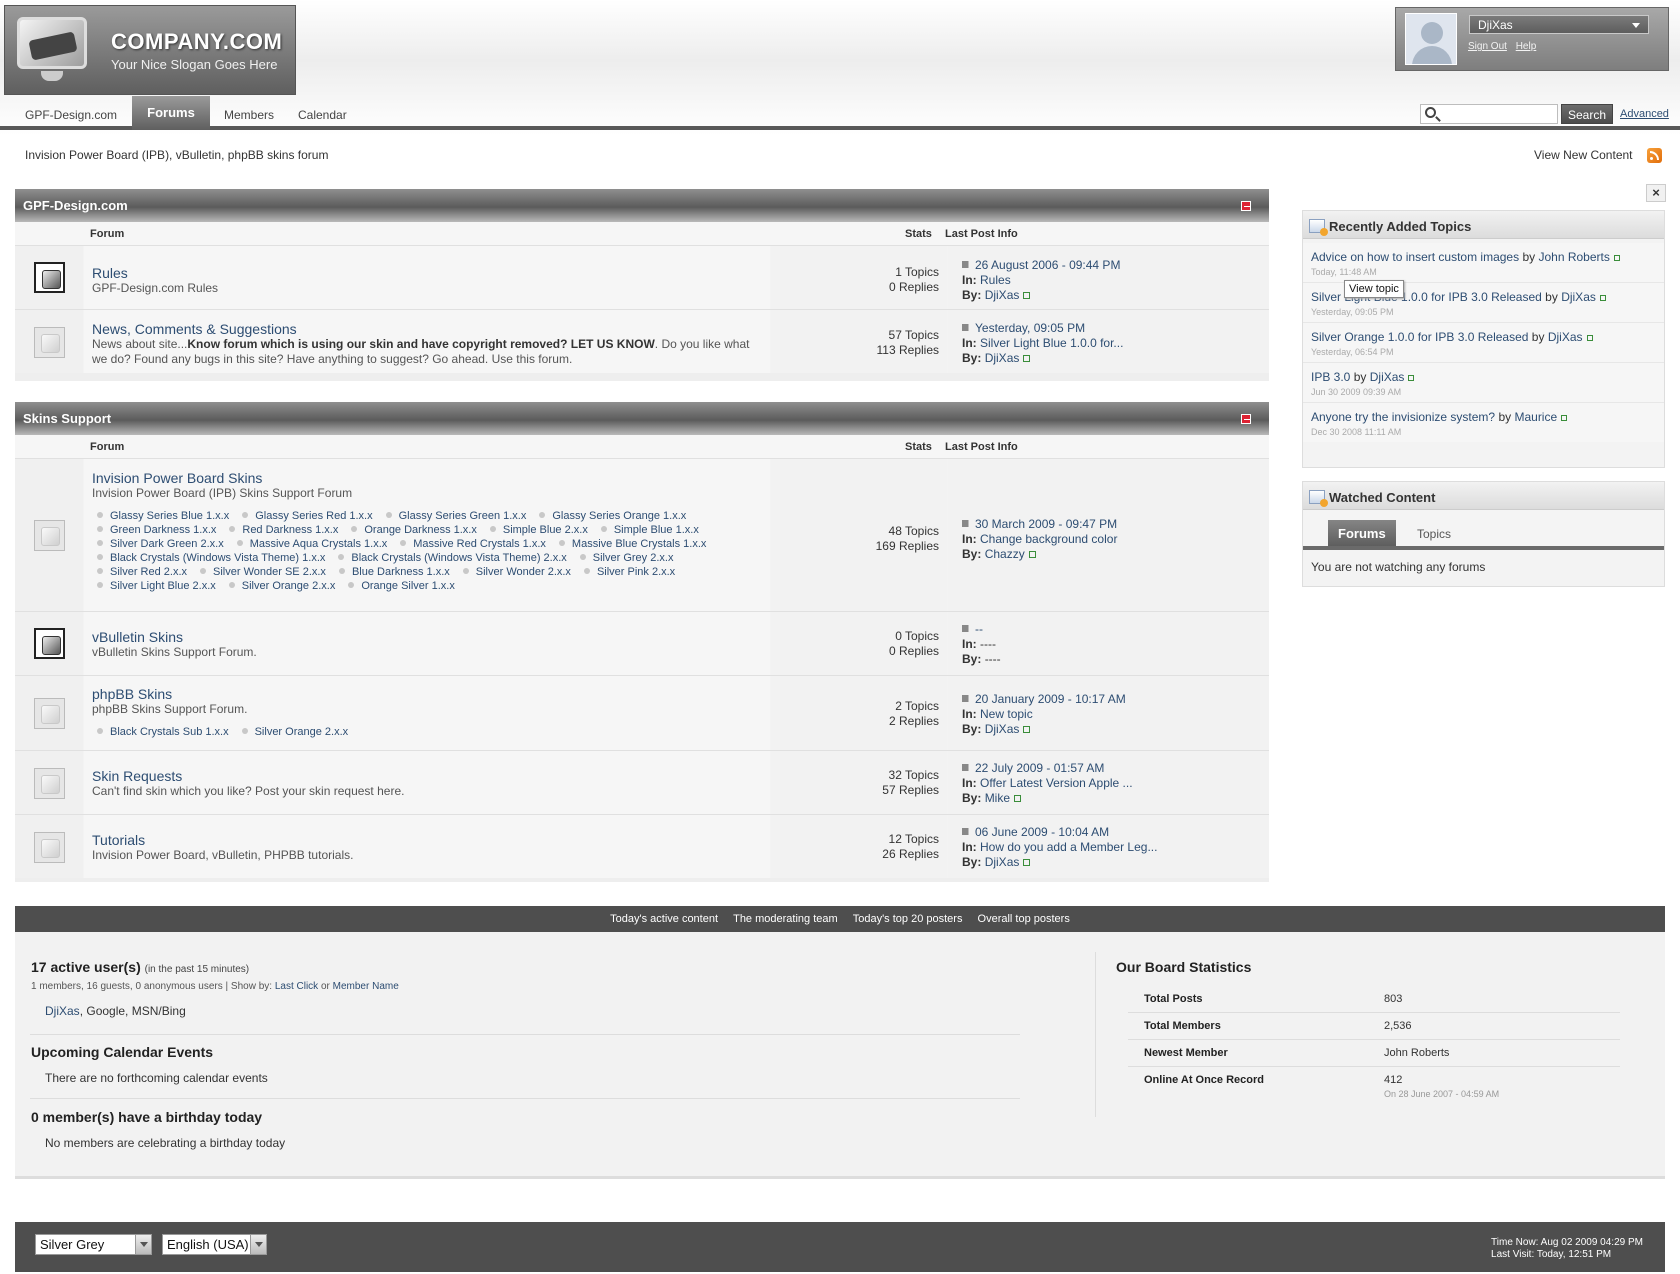 The height and width of the screenshot is (1274, 1680). I want to click on forum-title: News, Comments & Suggestions, so click(427, 329).